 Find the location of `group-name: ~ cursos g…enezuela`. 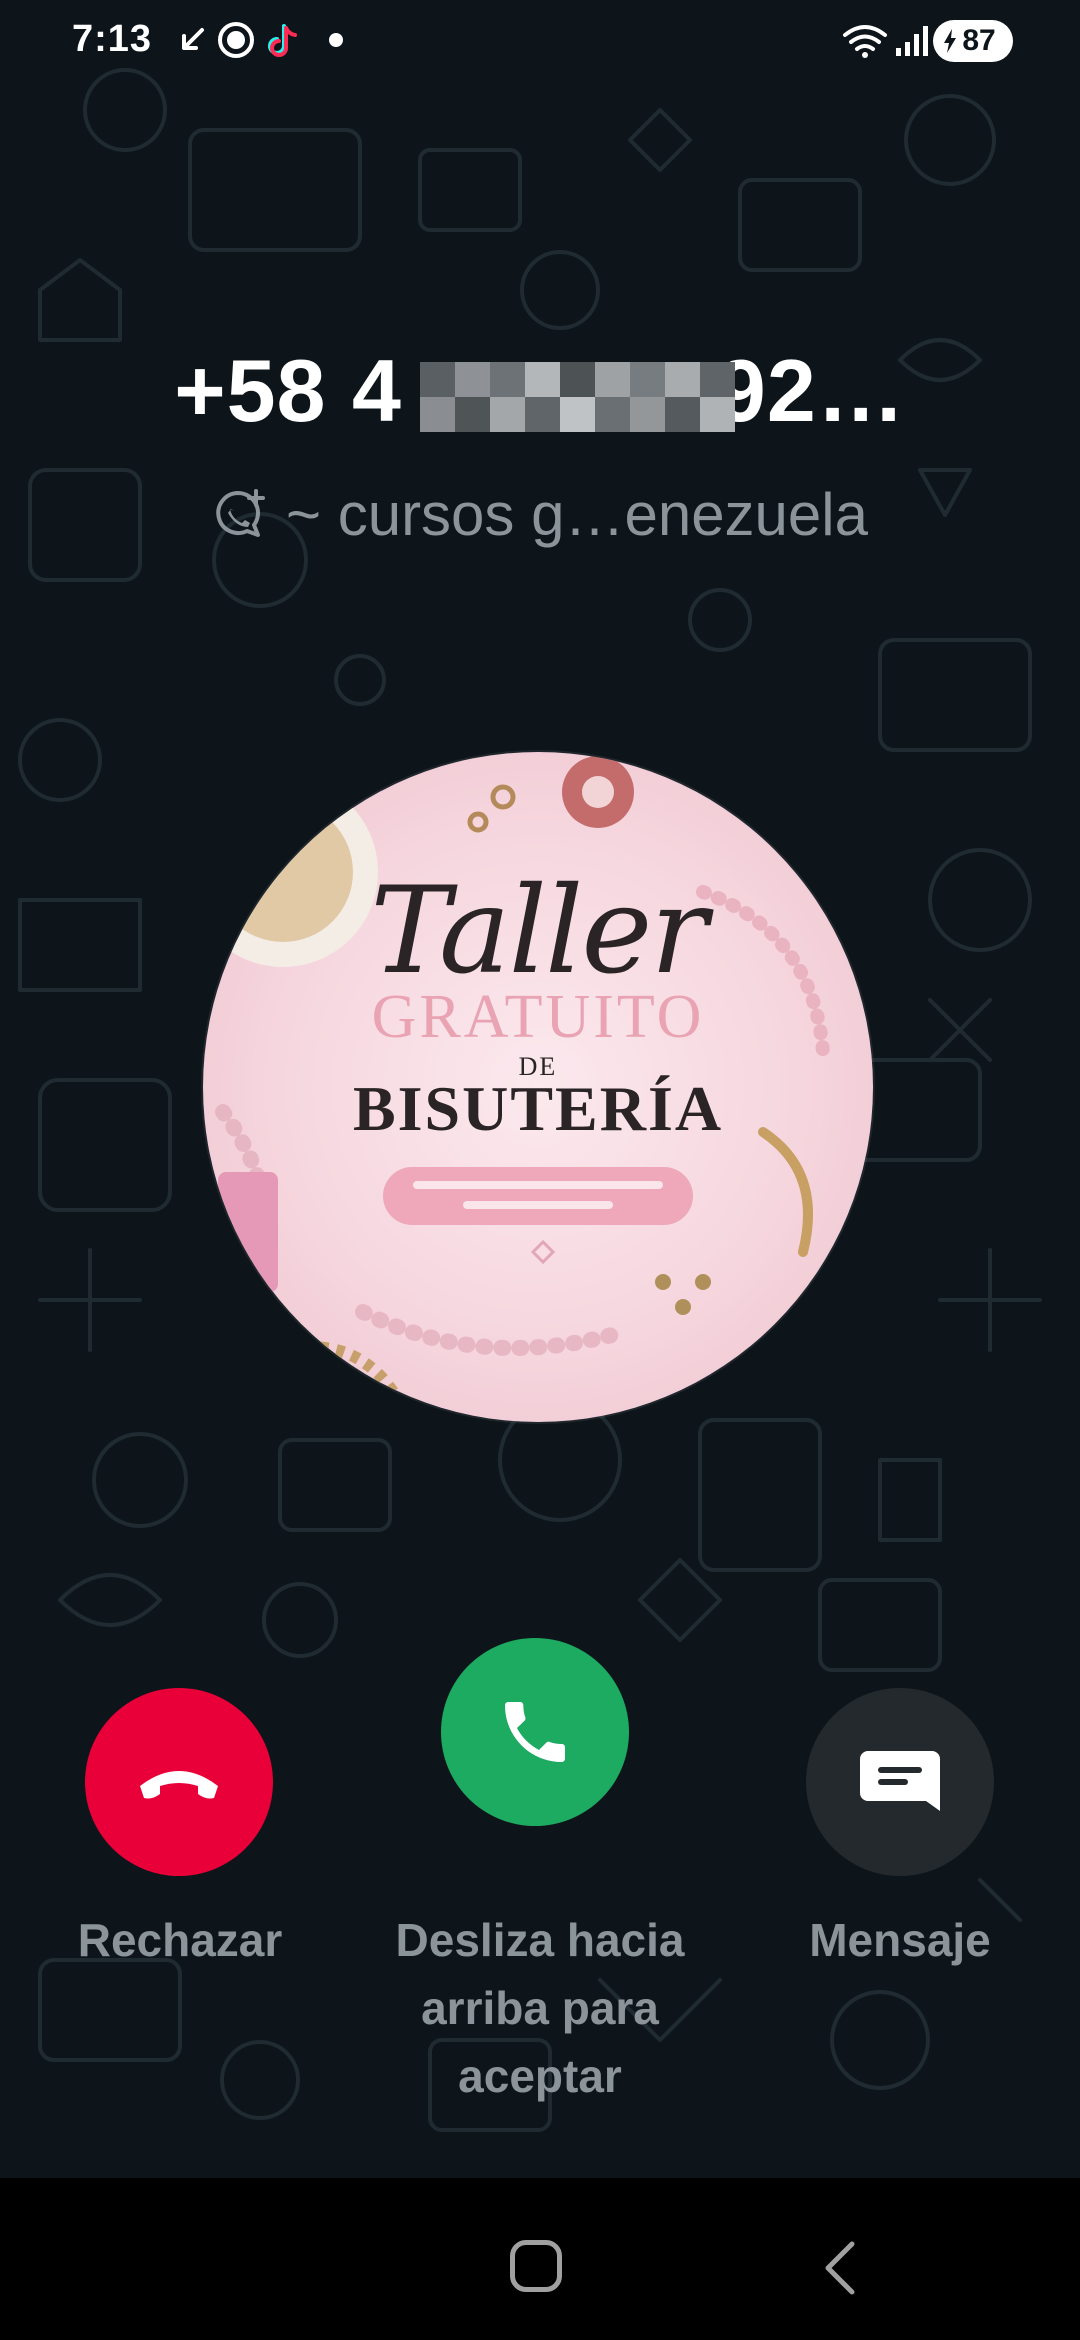

group-name: ~ cursos g…enezuela is located at coordinates (576, 514).